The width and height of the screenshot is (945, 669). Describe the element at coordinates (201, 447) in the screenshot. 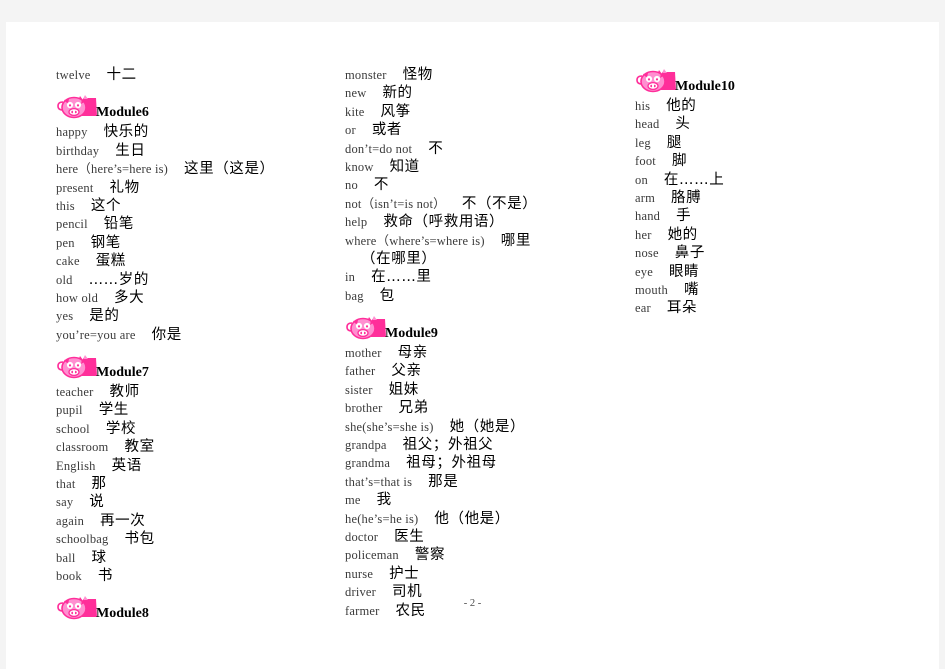

I see `vocabulary-entry: classroom 教室` at that location.